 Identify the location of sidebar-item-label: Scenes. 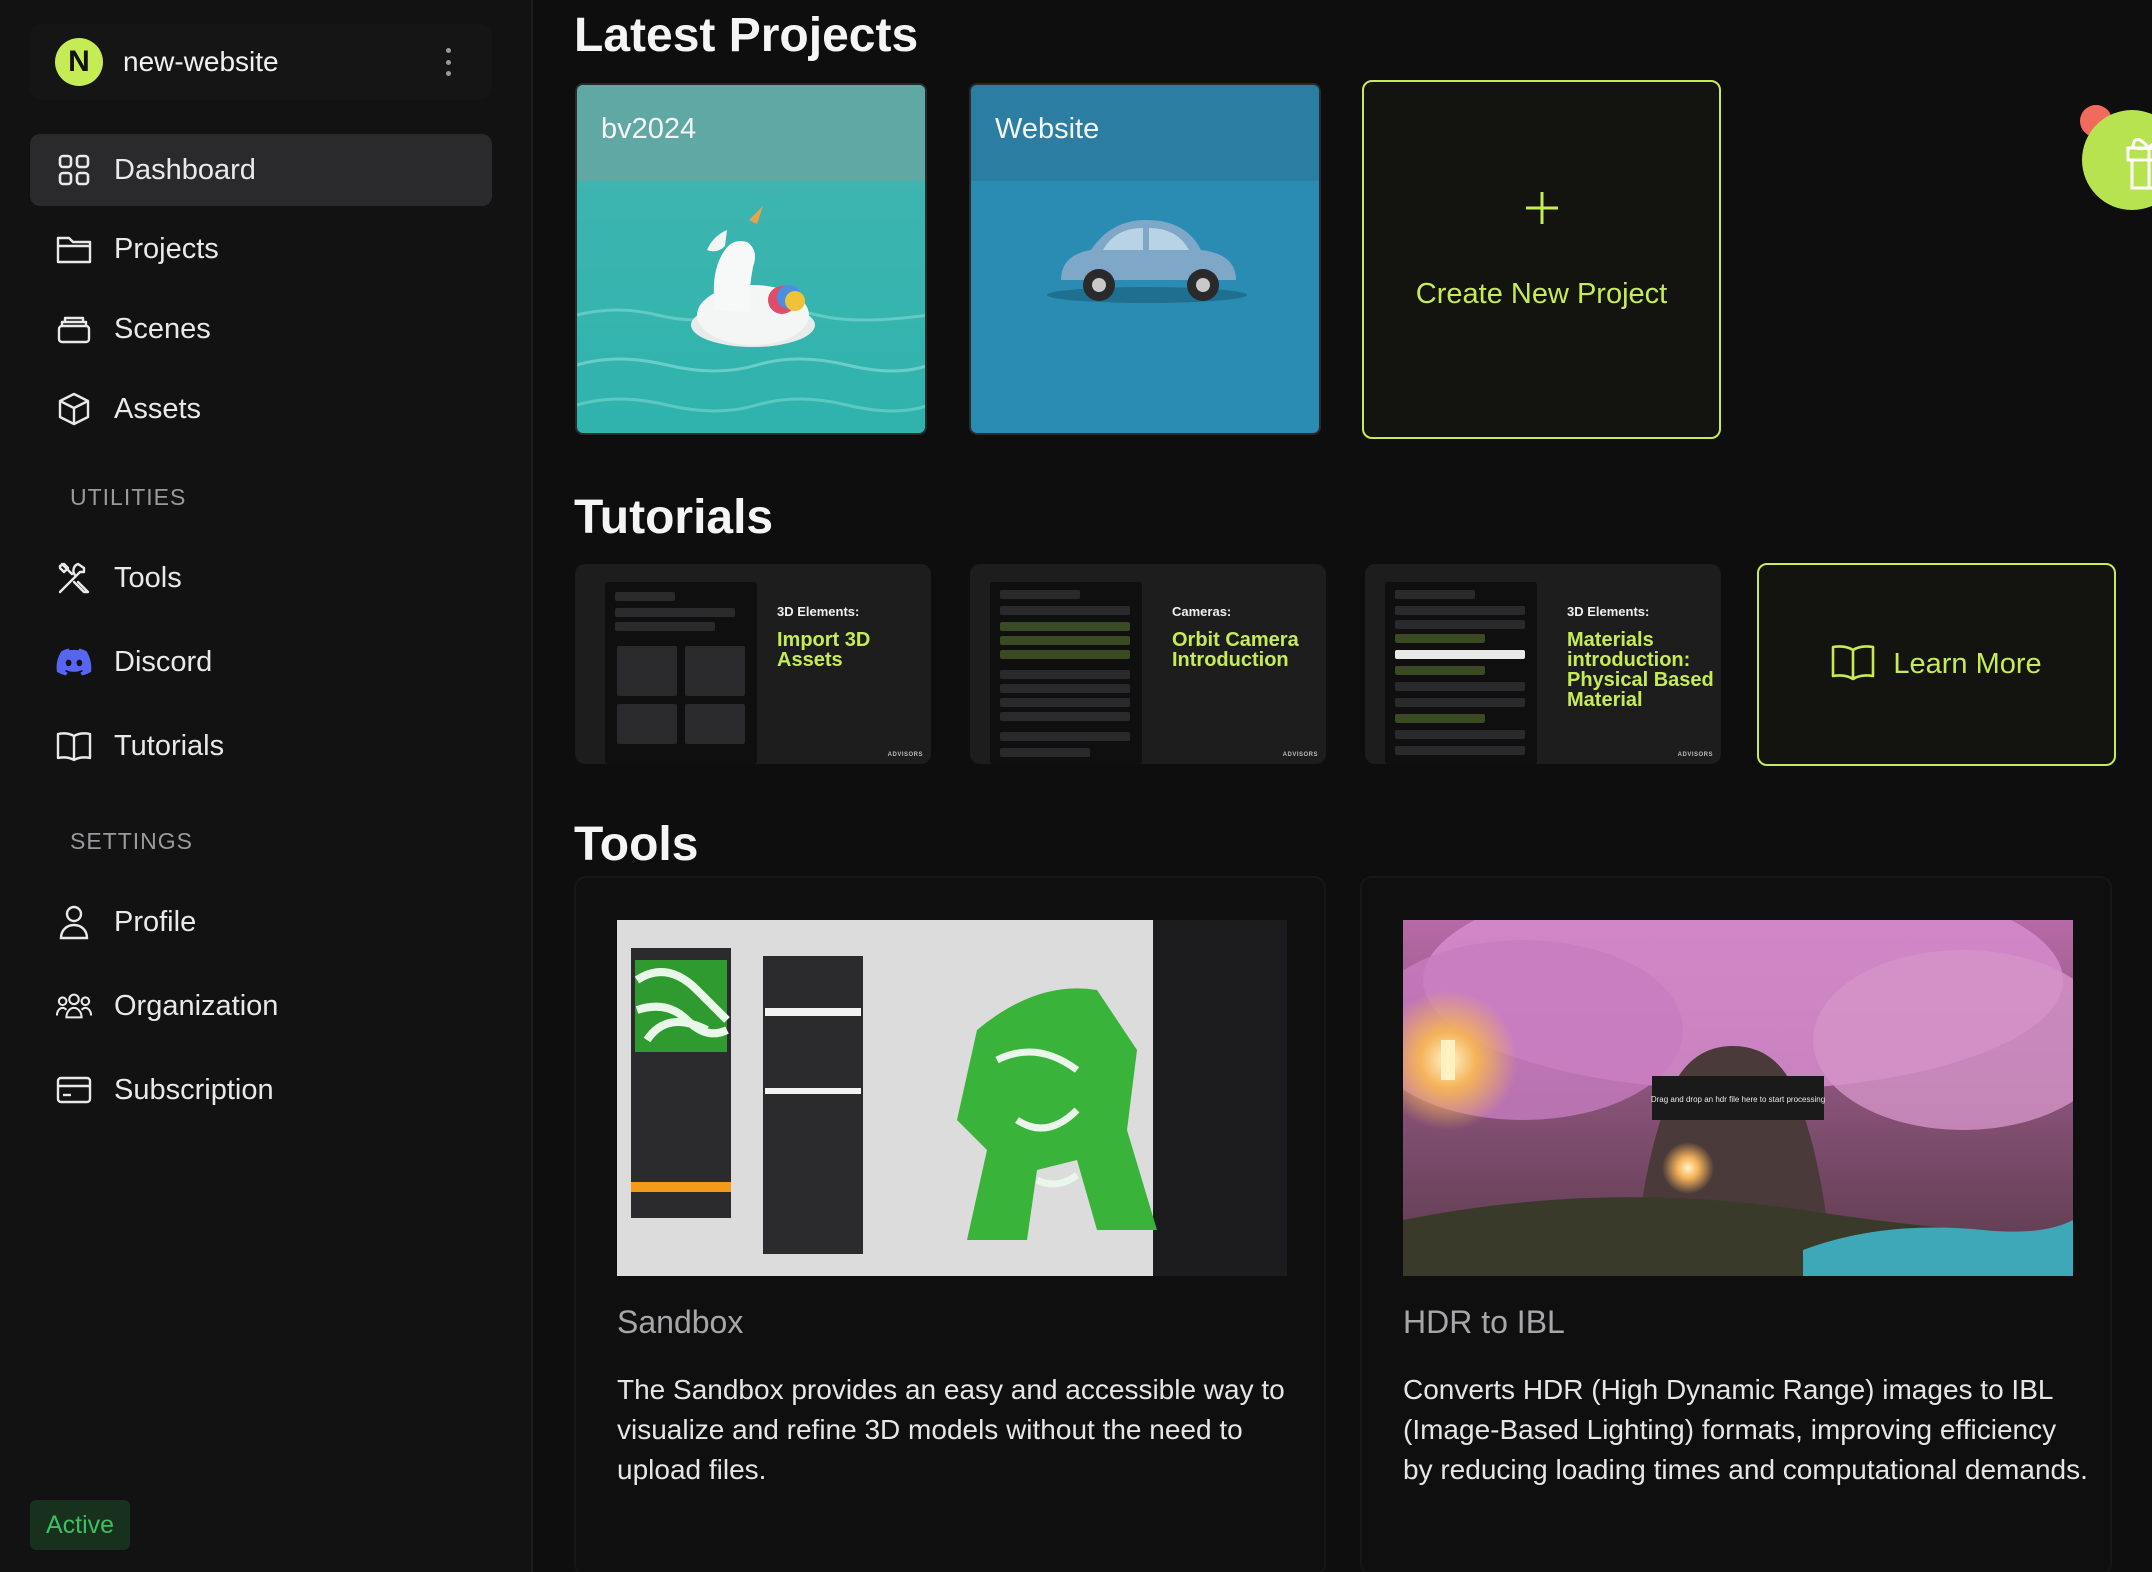
(162, 328).